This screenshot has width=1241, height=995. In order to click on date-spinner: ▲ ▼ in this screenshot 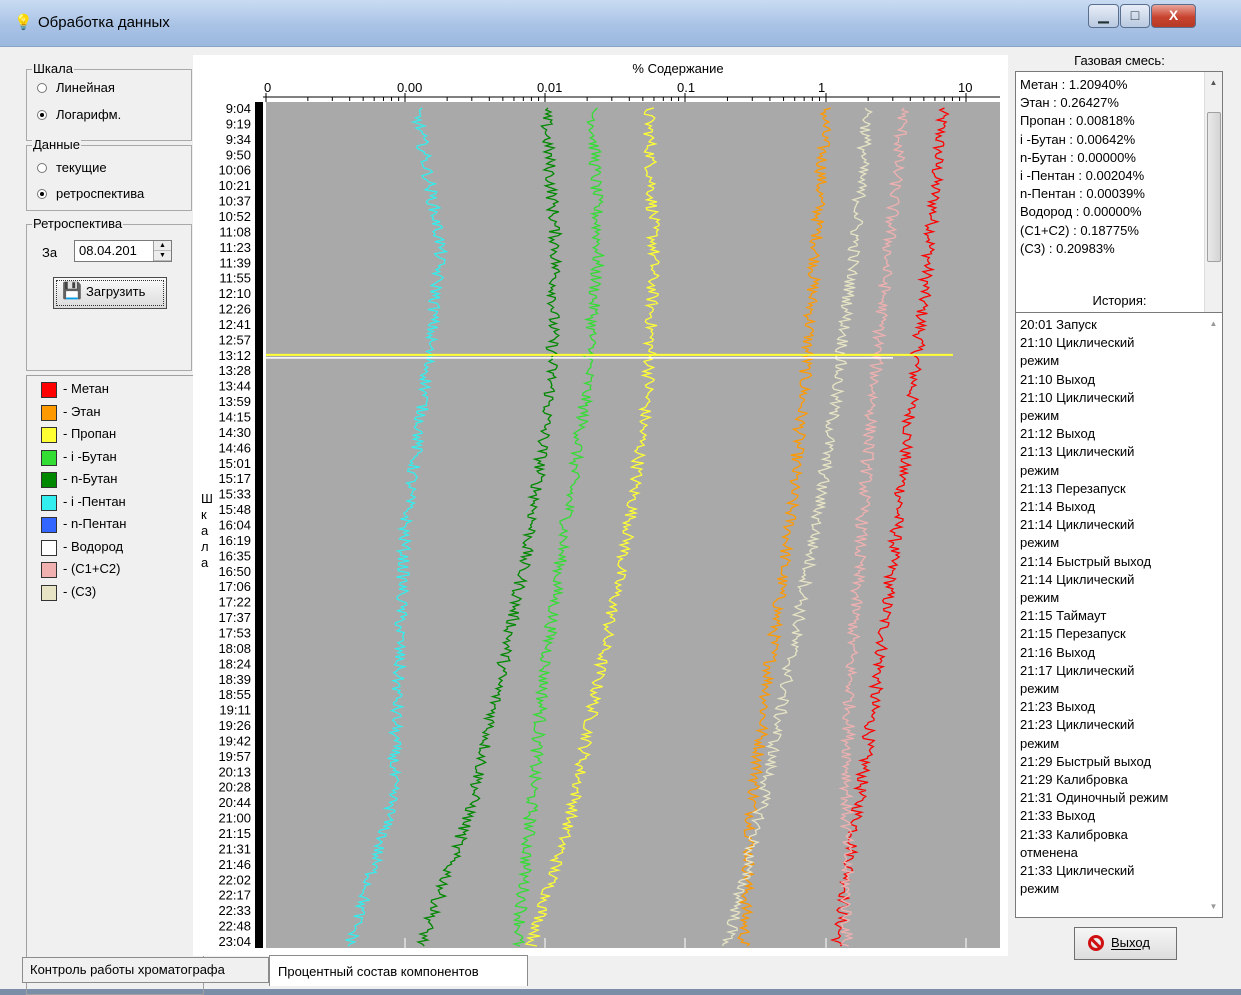, I will do `click(162, 251)`.